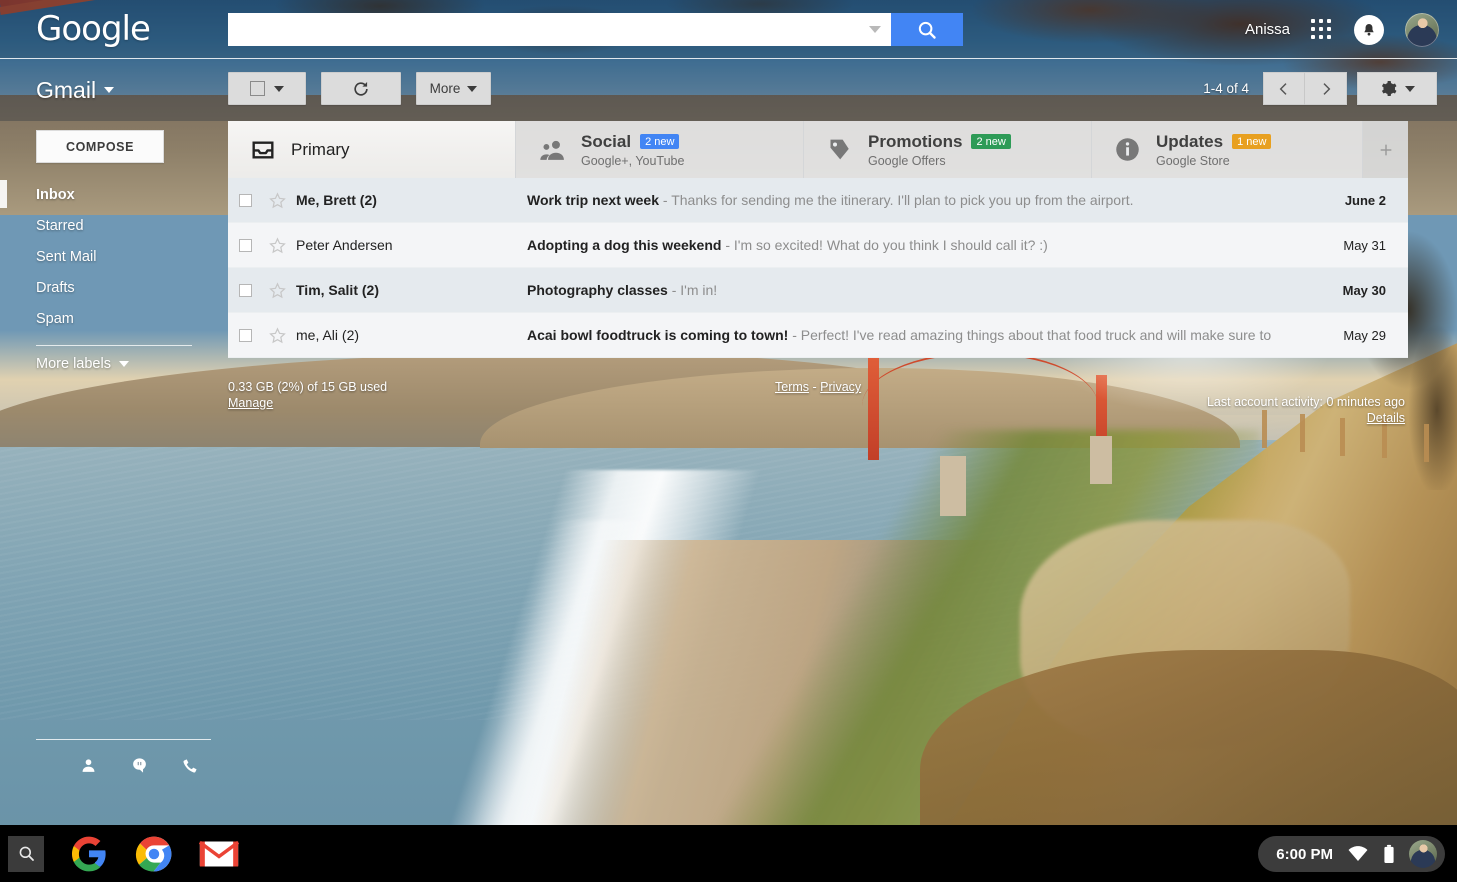 This screenshot has width=1457, height=882. I want to click on tab-updates: Updates 1 new Google Store, so click(1227, 149).